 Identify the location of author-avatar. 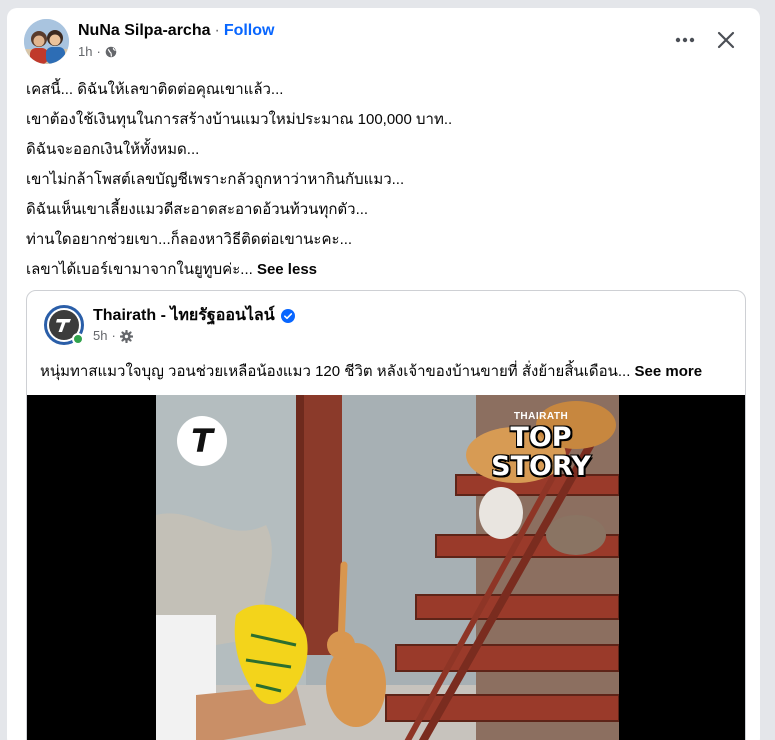
(46, 41).